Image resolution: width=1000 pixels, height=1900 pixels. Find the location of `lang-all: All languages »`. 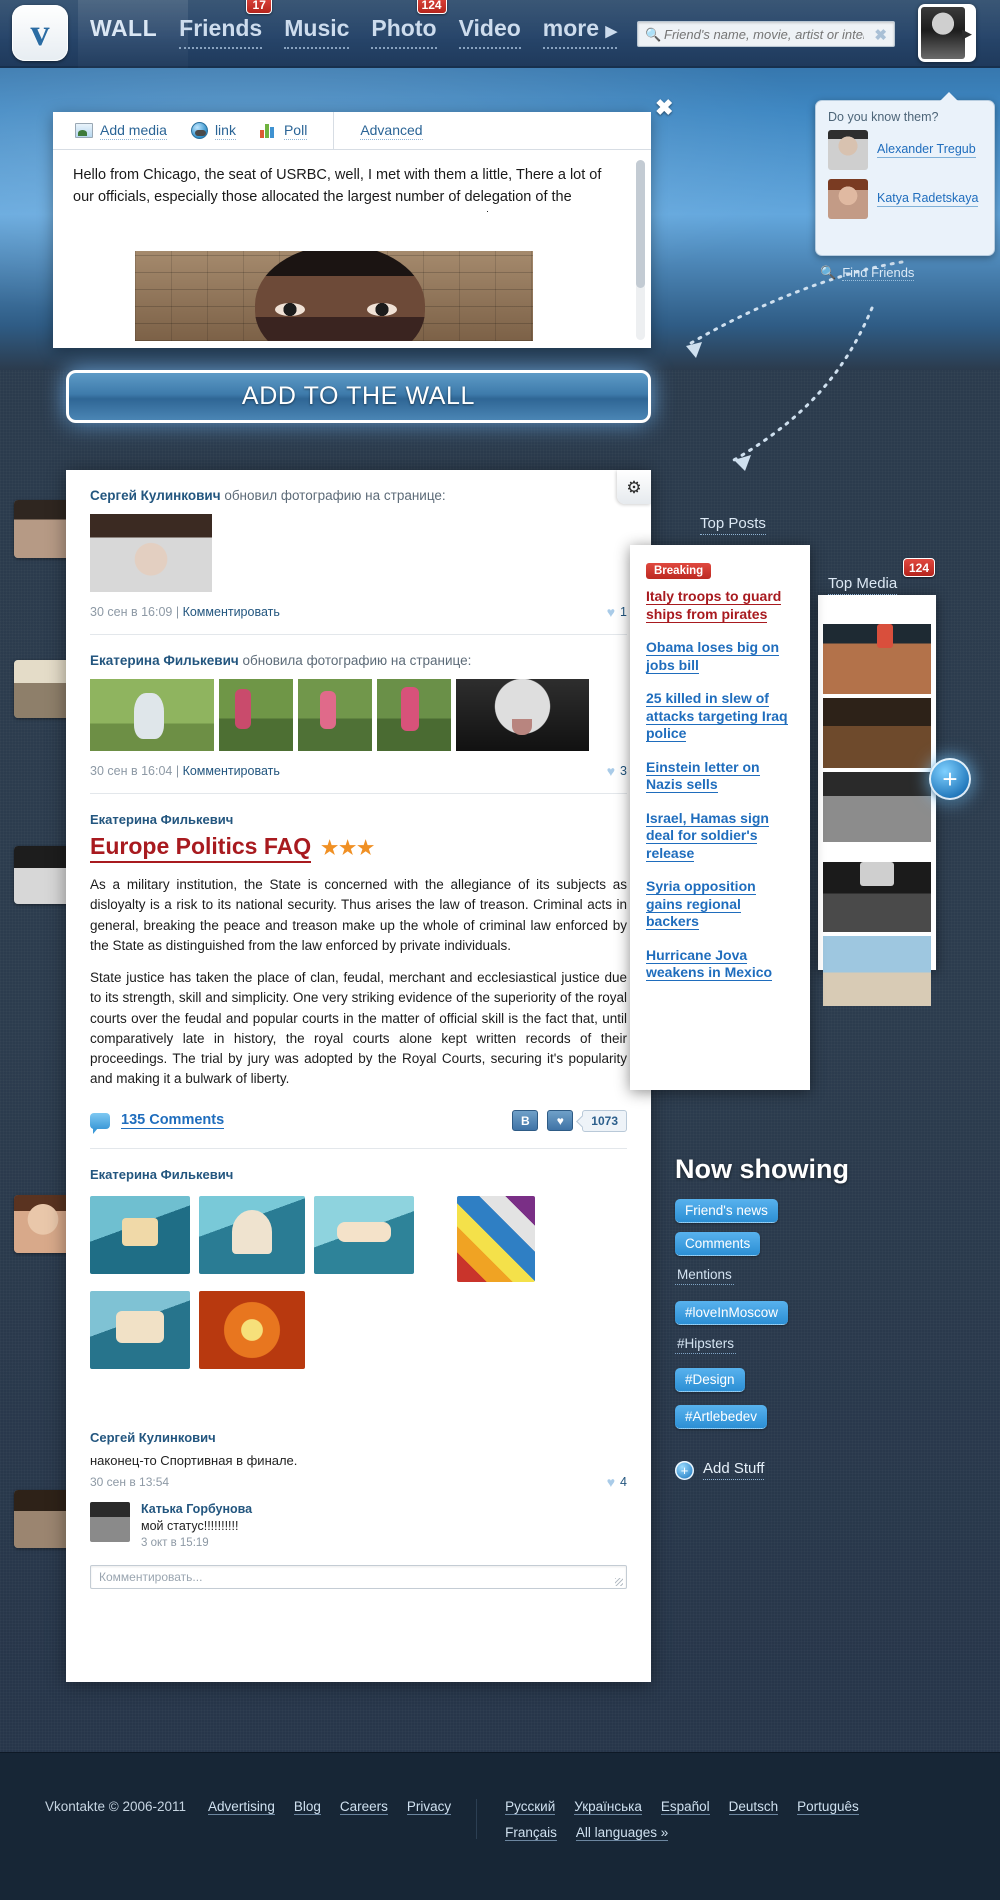

lang-all: All languages » is located at coordinates (622, 1833).